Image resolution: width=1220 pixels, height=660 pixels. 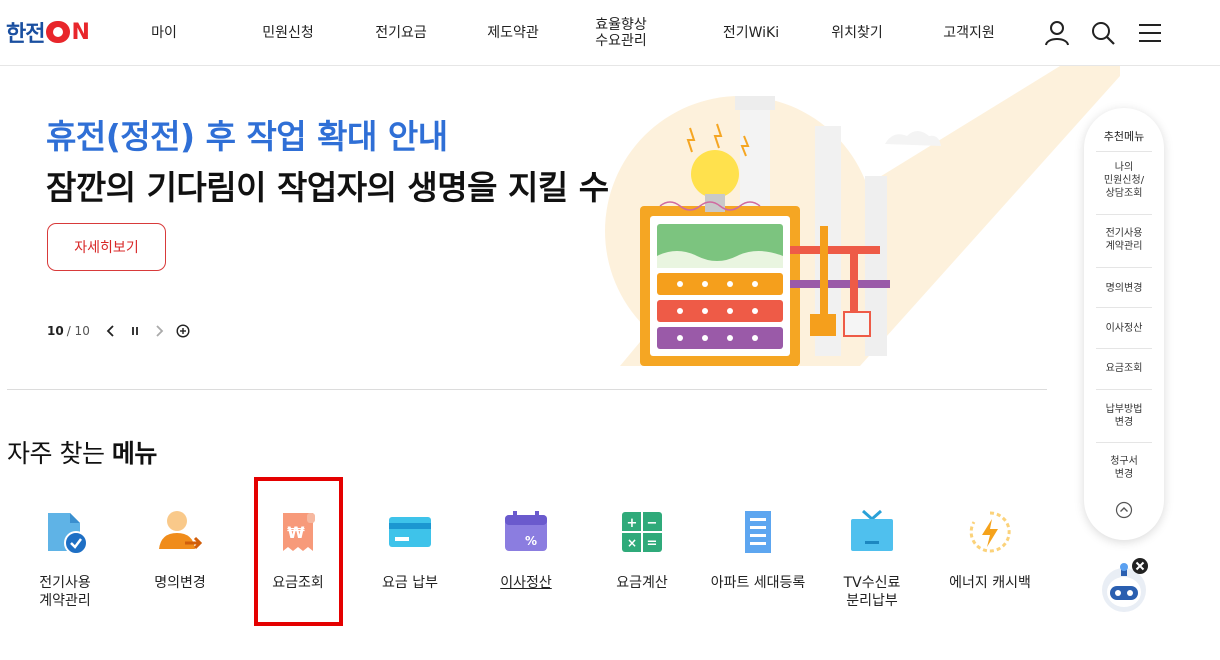 I want to click on side-item-name-change: 명의변경, so click(x=1124, y=288).